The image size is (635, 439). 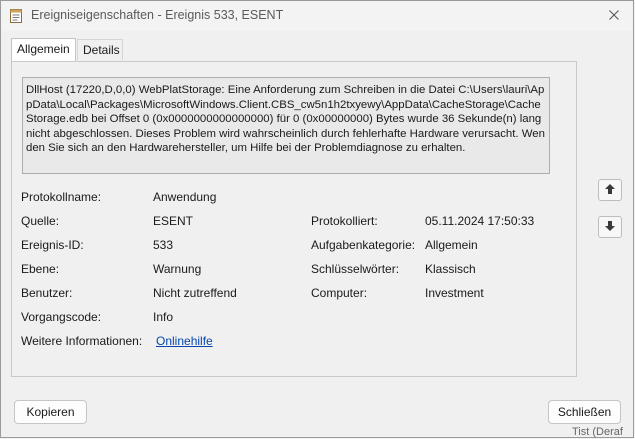 What do you see at coordinates (195, 293) in the screenshot?
I see `benutzer-value: Nicht zutreffend` at bounding box center [195, 293].